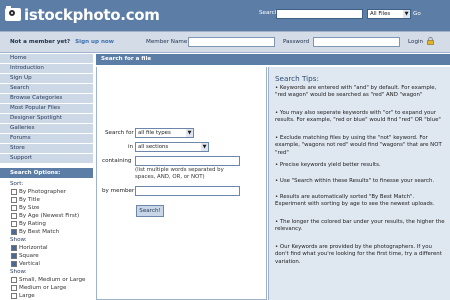 The image size is (450, 300). Describe the element at coordinates (51, 232) in the screenshot. I see `option-row: By Best Match` at that location.